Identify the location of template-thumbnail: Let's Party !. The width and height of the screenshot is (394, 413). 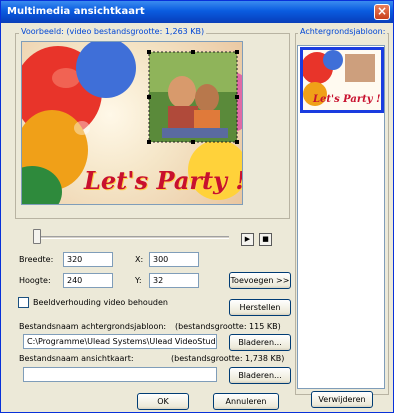
(342, 80).